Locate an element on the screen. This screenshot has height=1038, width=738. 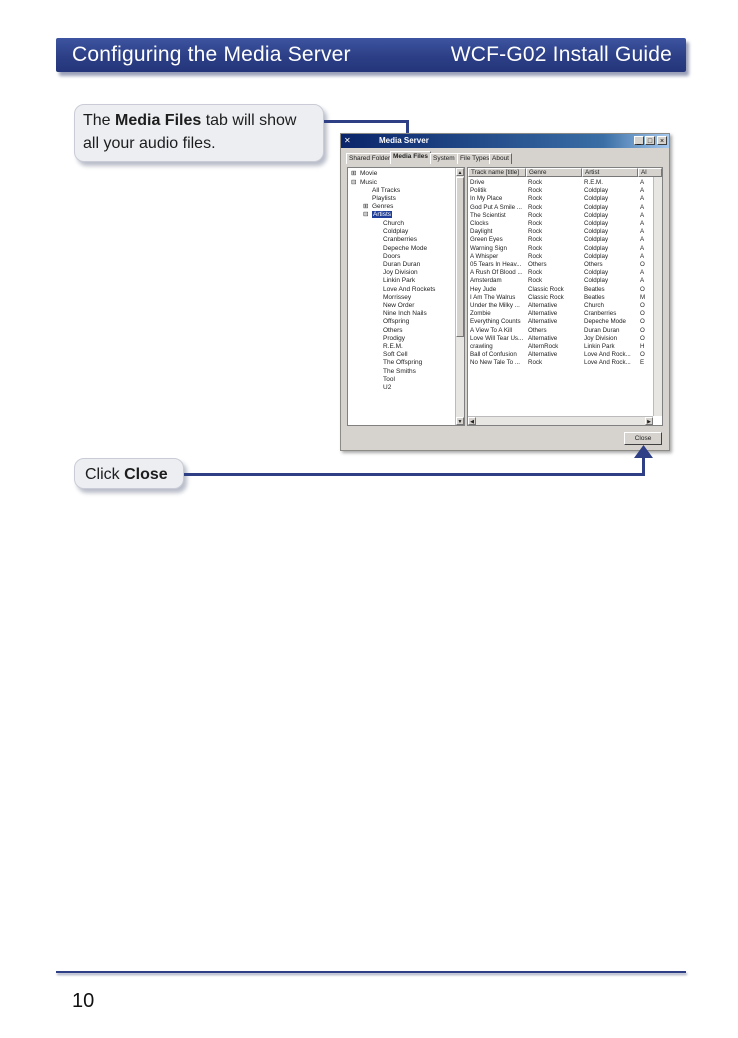
tree-item-artist: The Smiths is located at coordinates (399, 371).